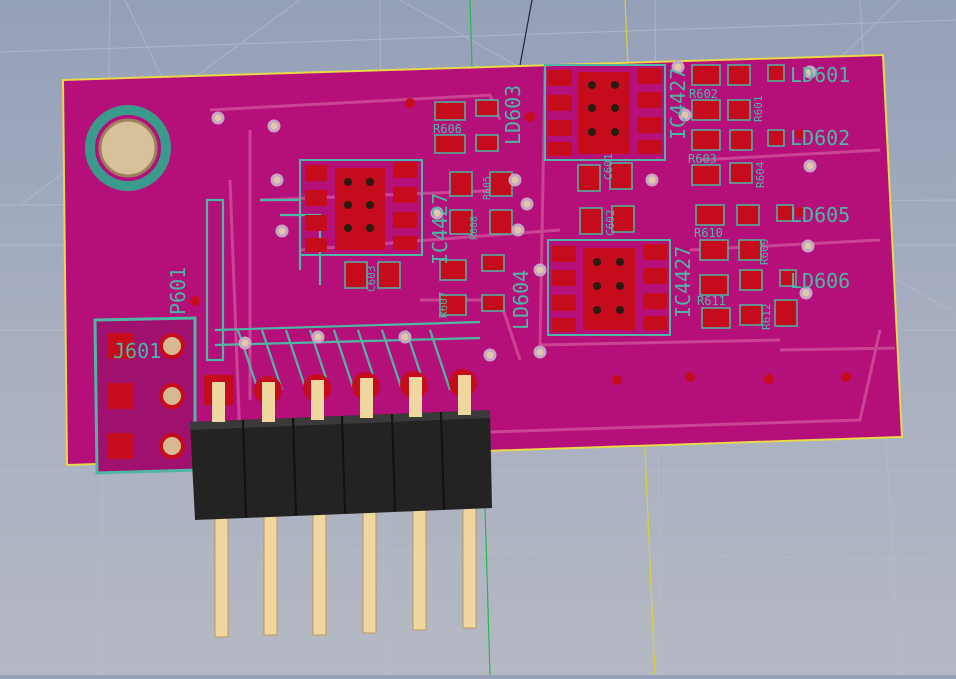 This screenshot has width=956, height=679. I want to click on ref-label: R606, so click(447, 129).